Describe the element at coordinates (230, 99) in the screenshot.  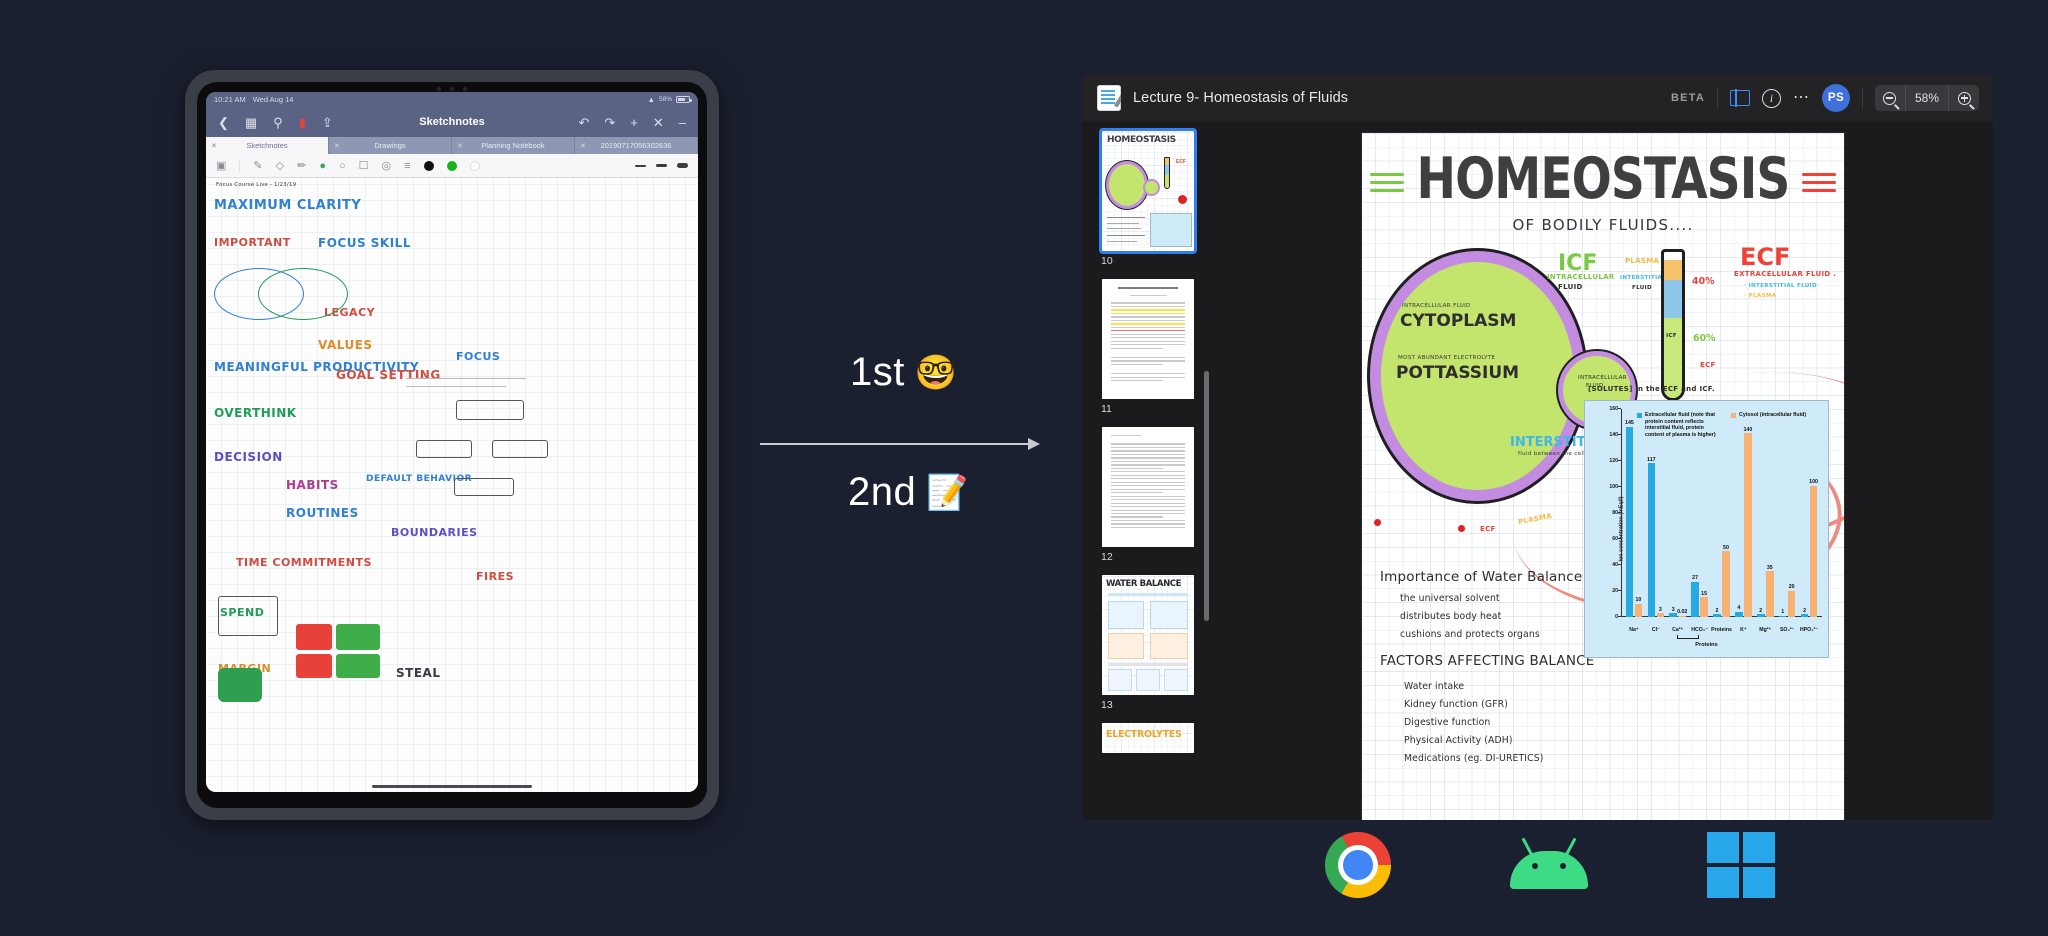
I see `status-time: 10:21 AM` at that location.